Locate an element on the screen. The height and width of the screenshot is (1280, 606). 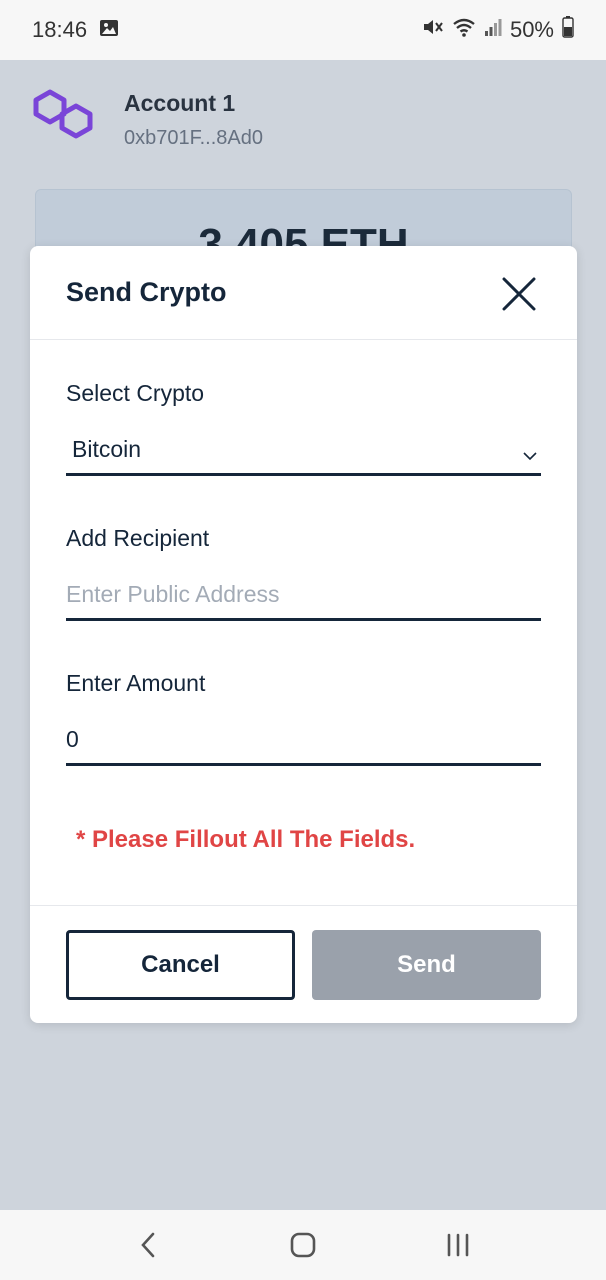
back-button is located at coordinates (148, 1245).